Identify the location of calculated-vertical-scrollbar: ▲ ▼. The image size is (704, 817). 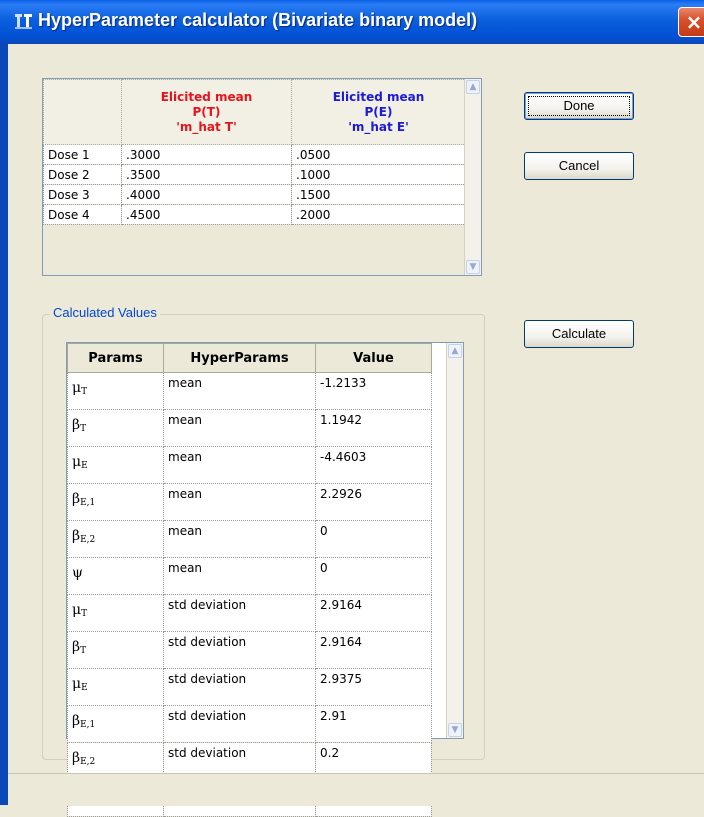
(454, 540).